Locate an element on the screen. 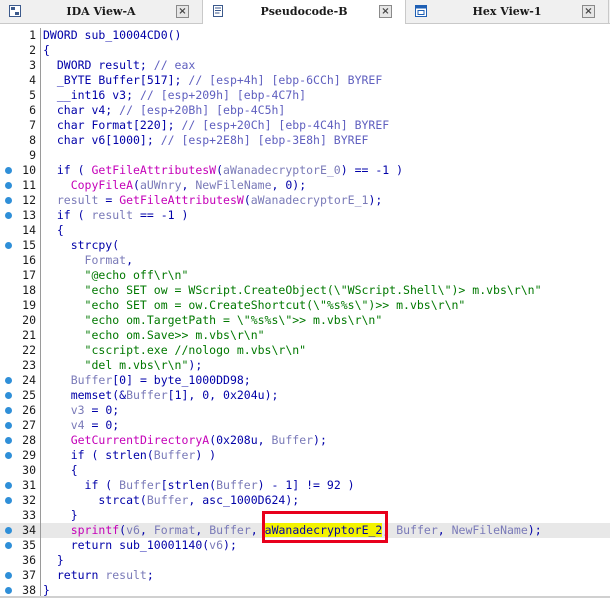 The image size is (610, 598). code-token: GetCurrentDirectoryA is located at coordinates (140, 440).